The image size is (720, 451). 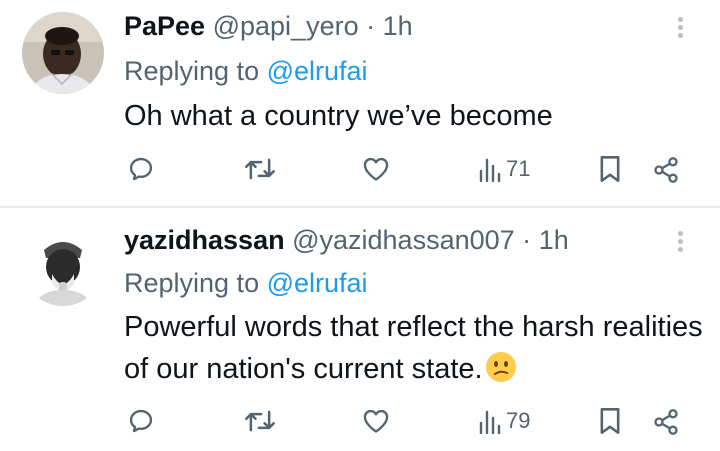 What do you see at coordinates (286, 26) in the screenshot?
I see `user-handle: @papi_yero` at bounding box center [286, 26].